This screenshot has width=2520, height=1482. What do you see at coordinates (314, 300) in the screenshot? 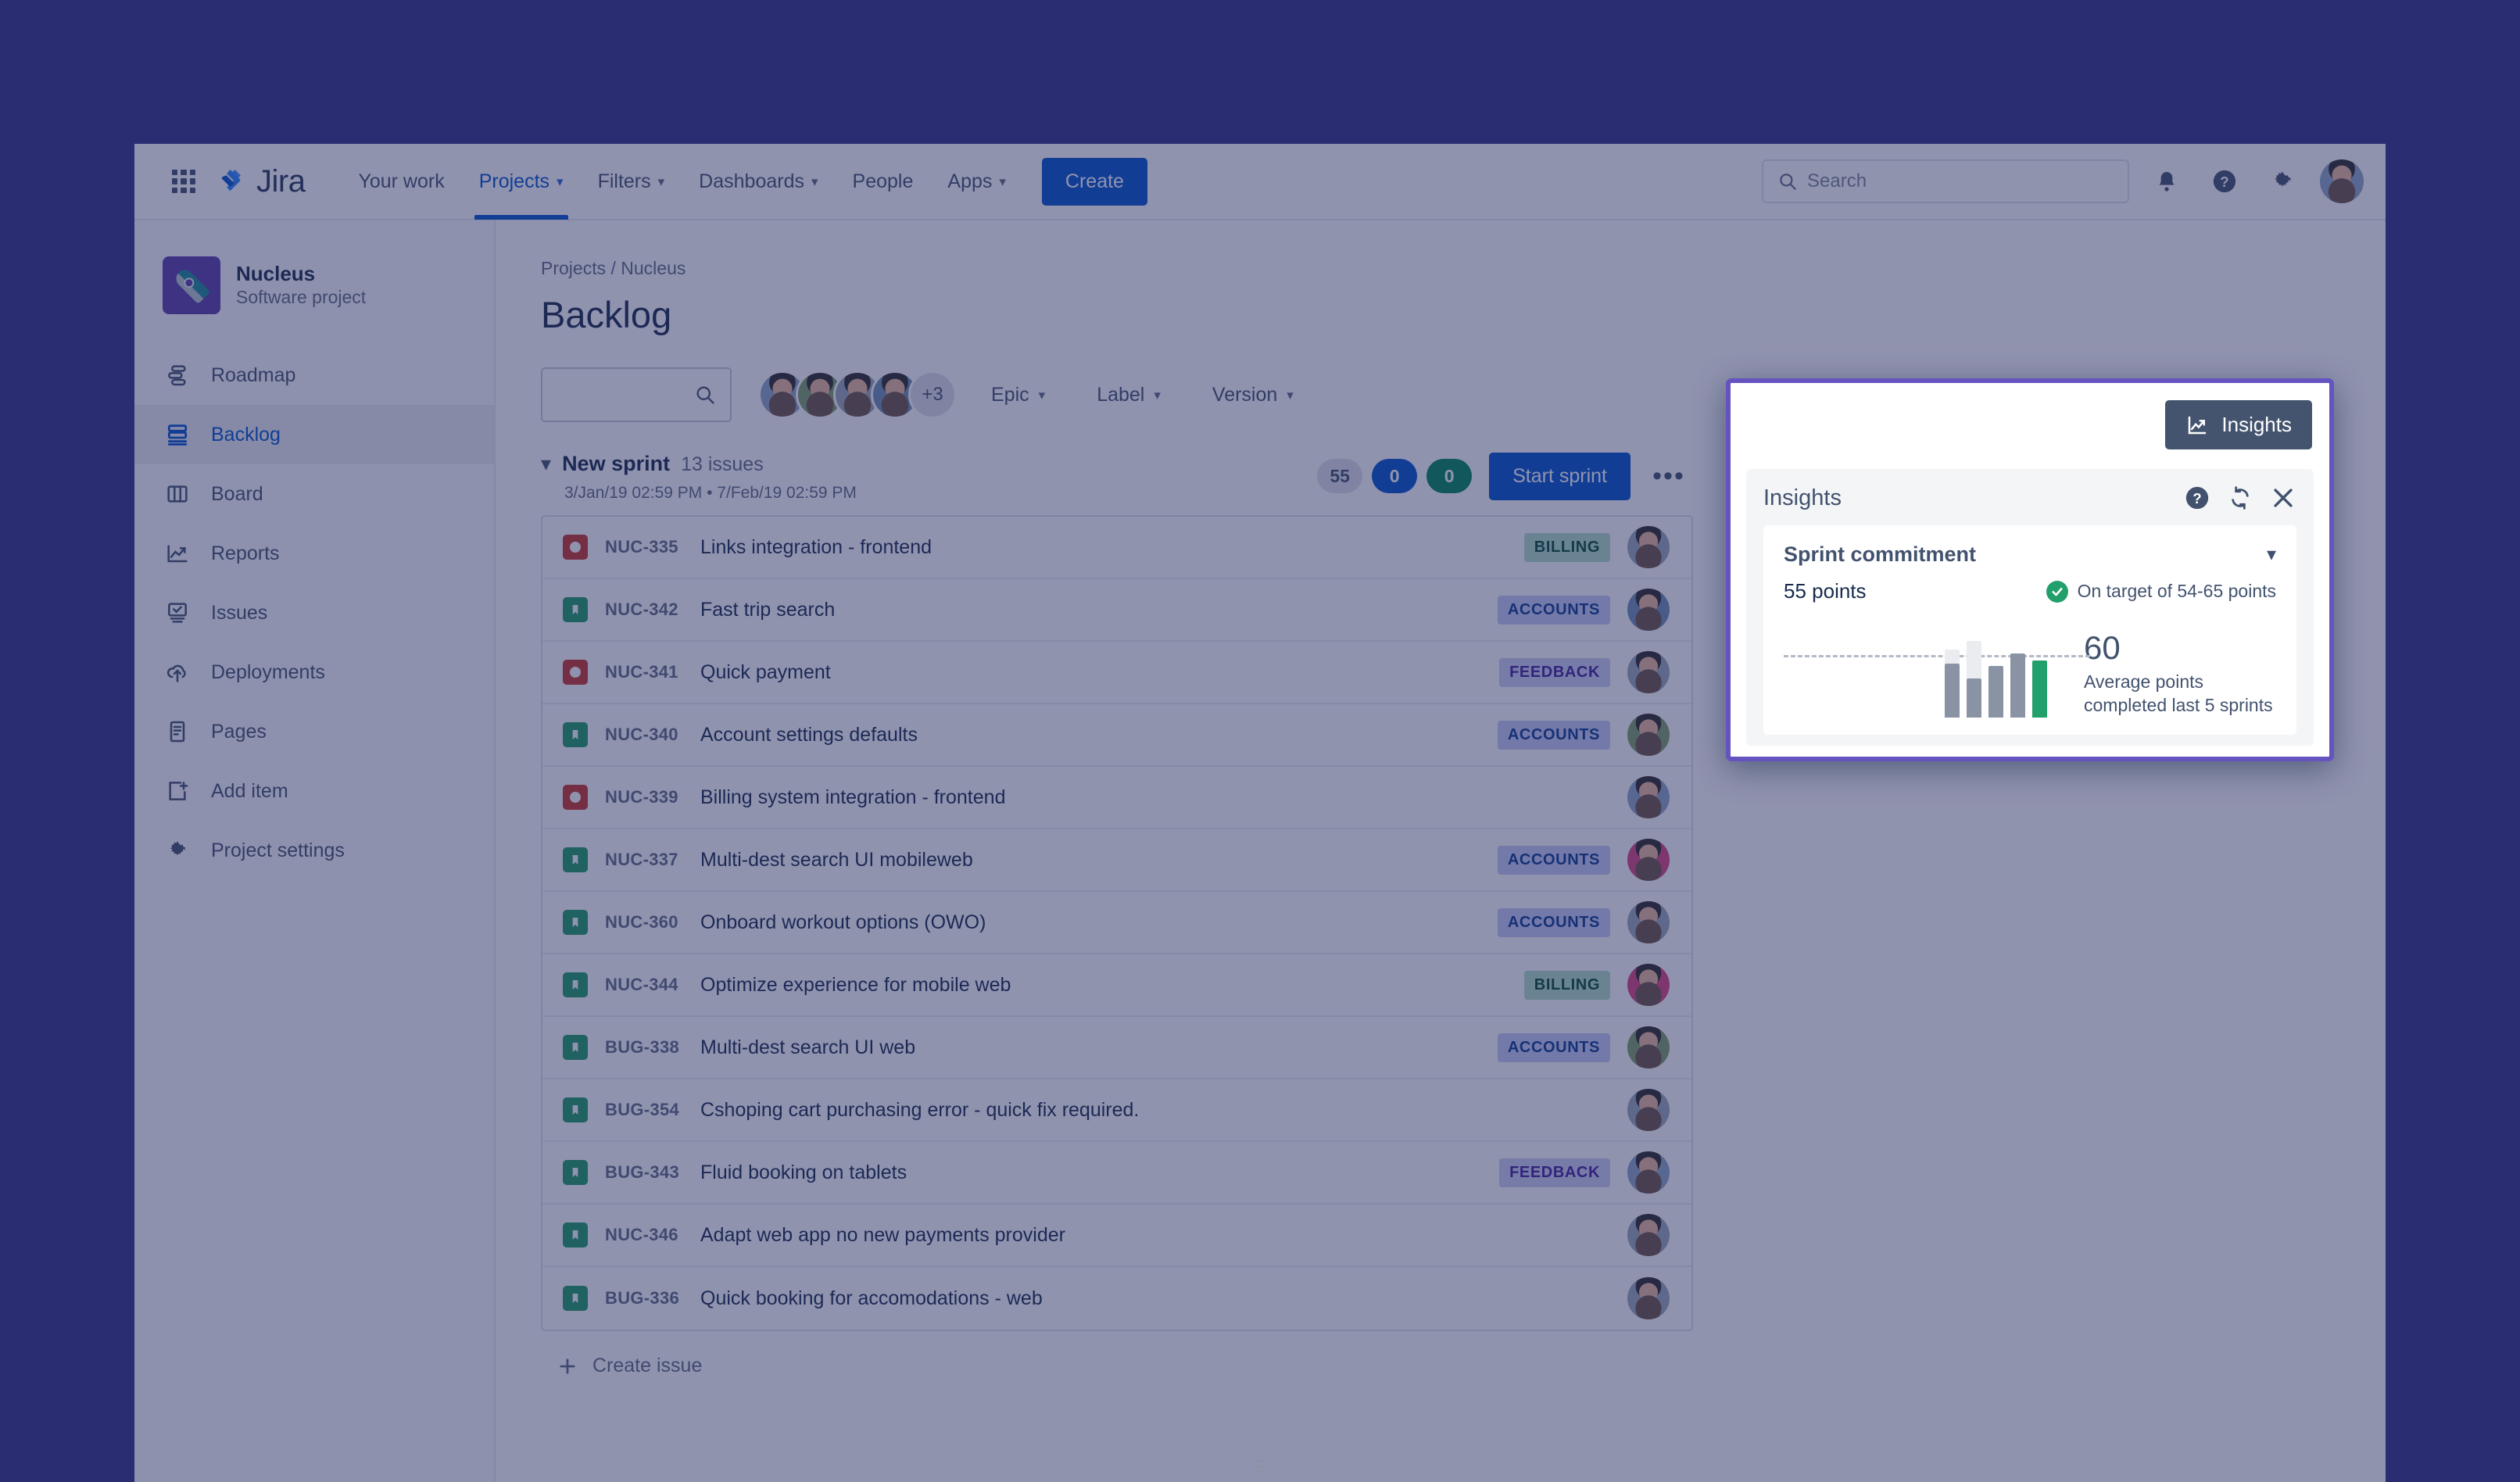
I see `project-header: Nucleus Software project` at bounding box center [314, 300].